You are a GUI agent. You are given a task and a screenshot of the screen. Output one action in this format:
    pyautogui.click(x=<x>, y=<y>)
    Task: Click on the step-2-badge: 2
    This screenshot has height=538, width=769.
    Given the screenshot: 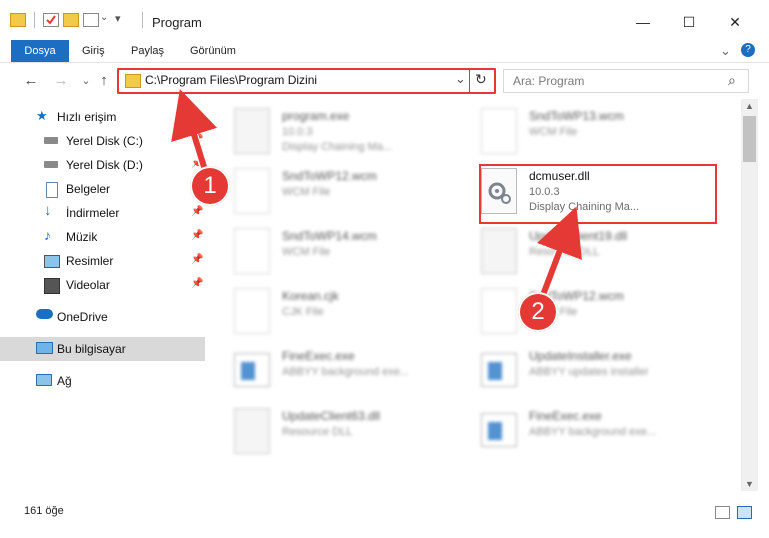 What is the action you would take?
    pyautogui.click(x=538, y=312)
    